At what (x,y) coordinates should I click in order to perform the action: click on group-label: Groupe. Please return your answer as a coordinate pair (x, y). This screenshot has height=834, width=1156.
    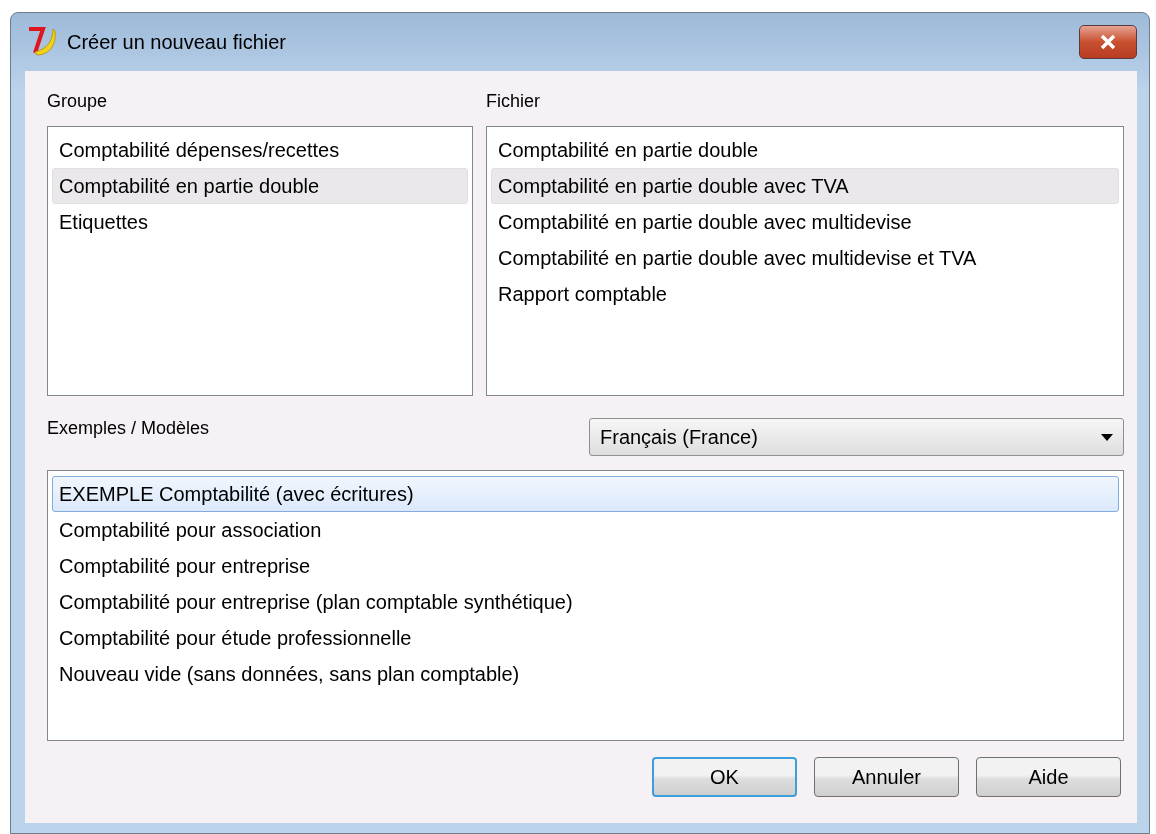
    Looking at the image, I should click on (77, 101).